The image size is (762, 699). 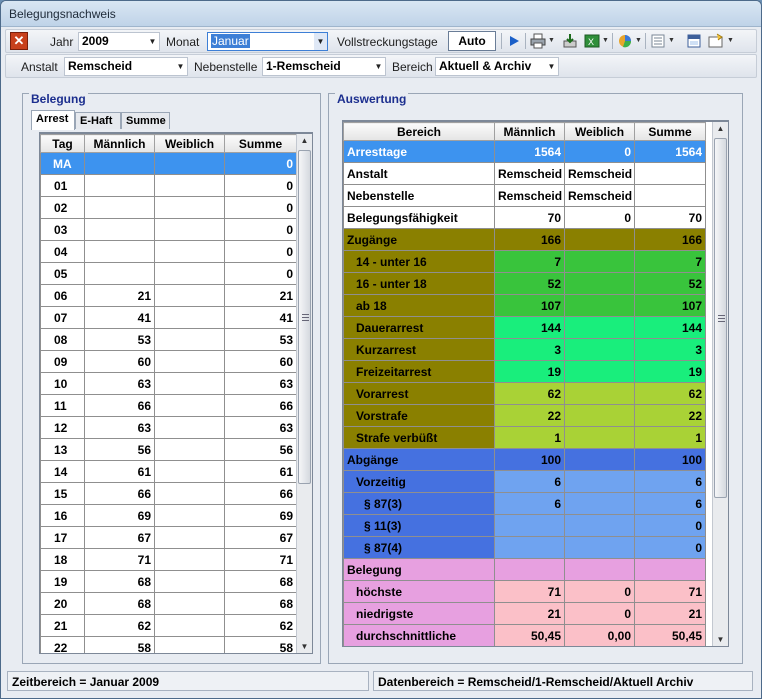 I want to click on table-row: Anstalt Remscheid Remscheid, so click(x=524, y=173).